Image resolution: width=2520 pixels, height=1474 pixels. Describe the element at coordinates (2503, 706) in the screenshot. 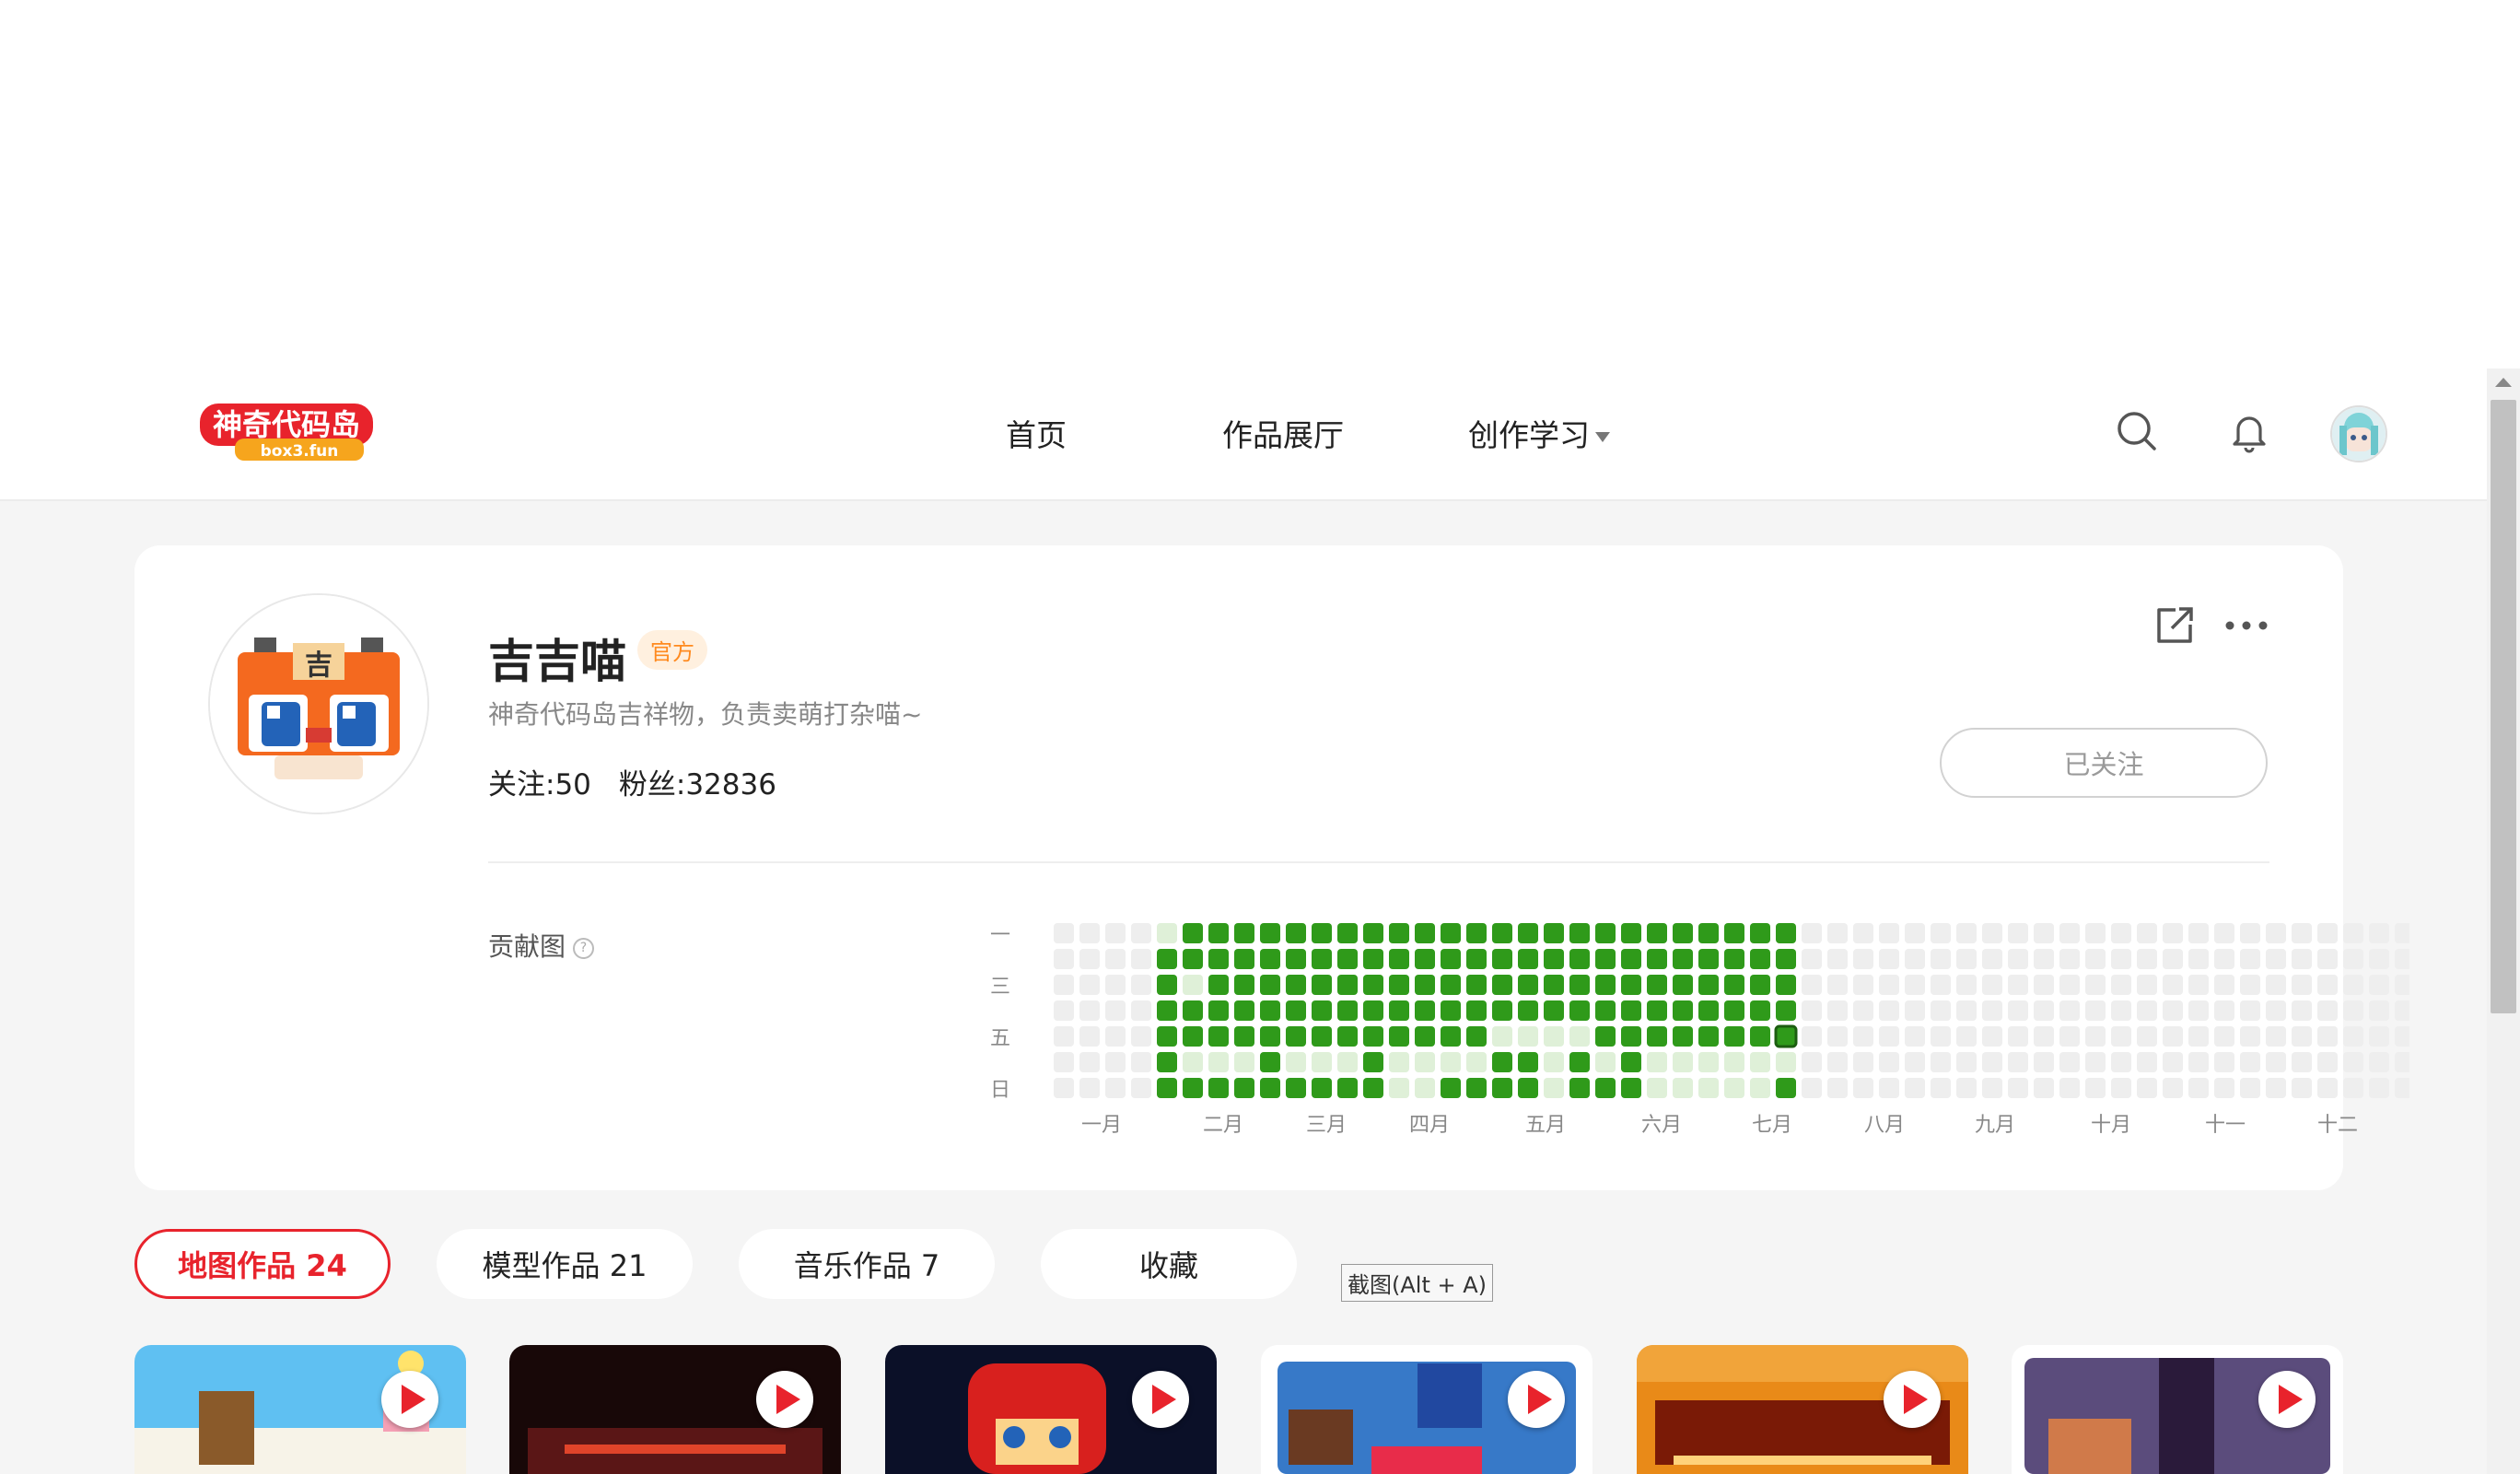

I see `scroll-thumb` at that location.